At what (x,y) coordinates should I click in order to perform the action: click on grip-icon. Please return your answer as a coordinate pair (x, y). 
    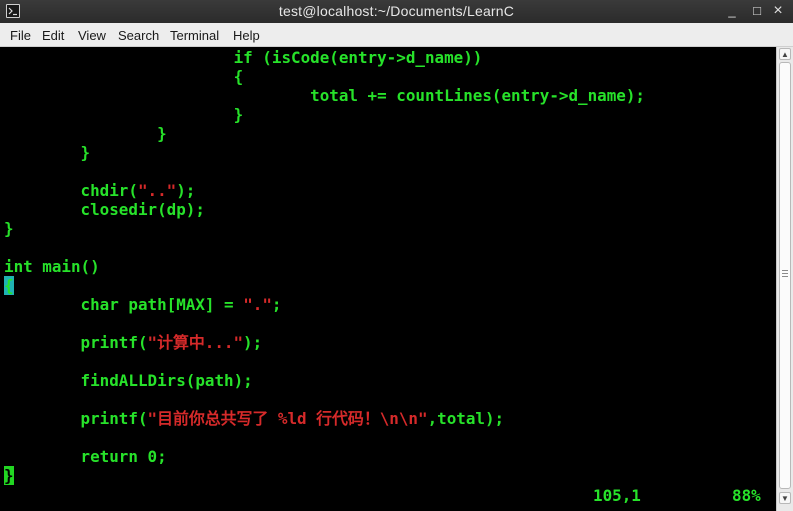
    Looking at the image, I should click on (785, 273).